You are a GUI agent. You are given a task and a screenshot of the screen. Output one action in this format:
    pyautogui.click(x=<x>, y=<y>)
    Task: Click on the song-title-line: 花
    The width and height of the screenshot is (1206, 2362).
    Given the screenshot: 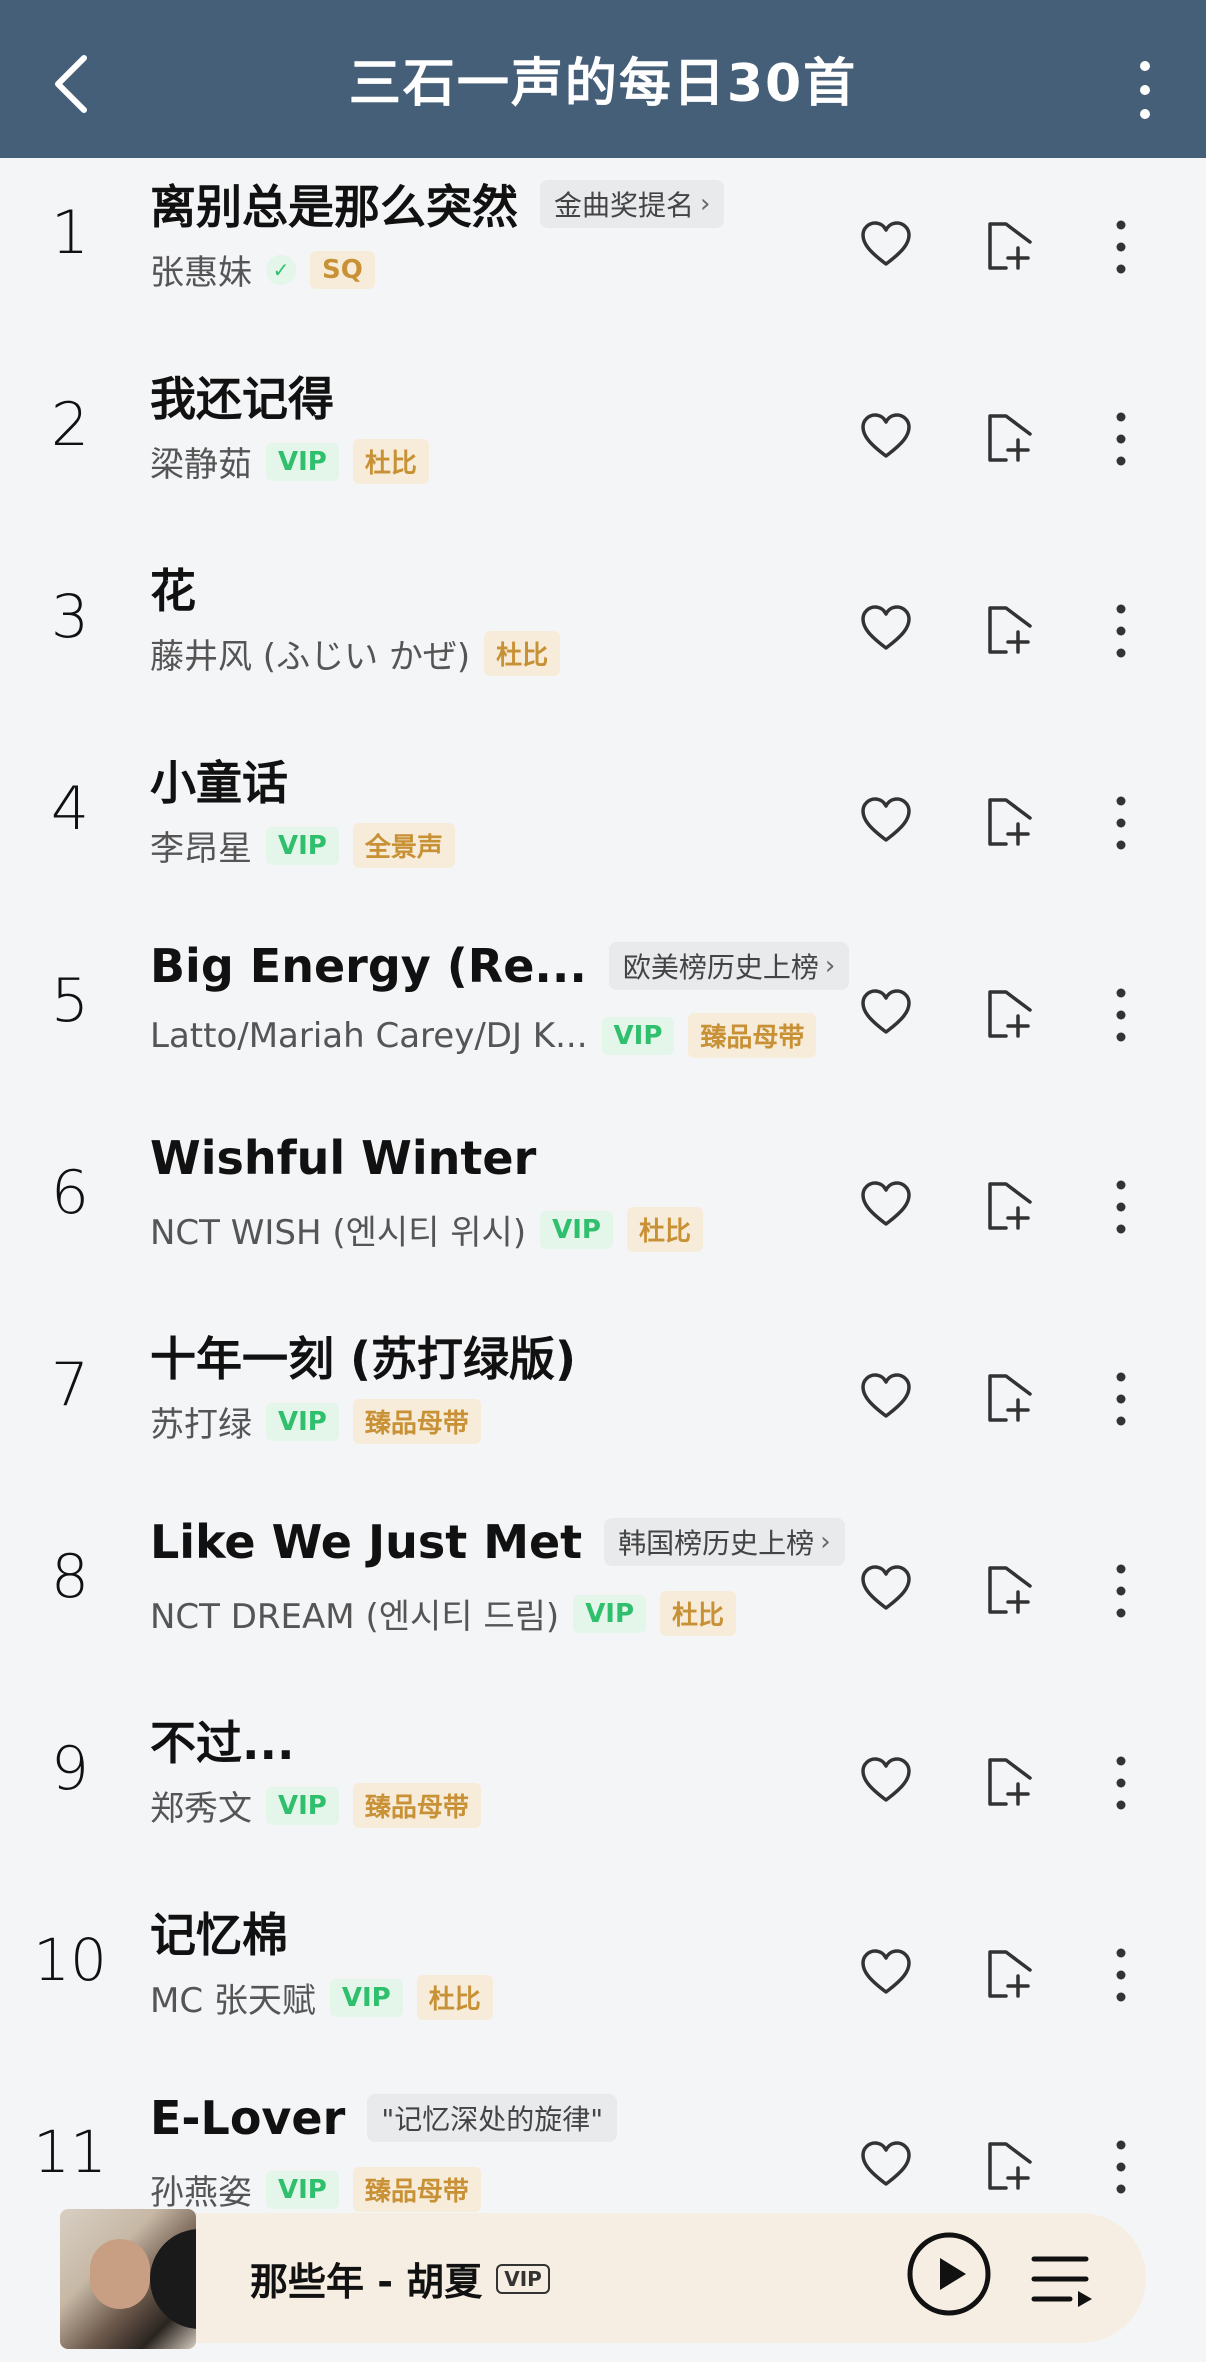 What is the action you would take?
    pyautogui.click(x=173, y=588)
    